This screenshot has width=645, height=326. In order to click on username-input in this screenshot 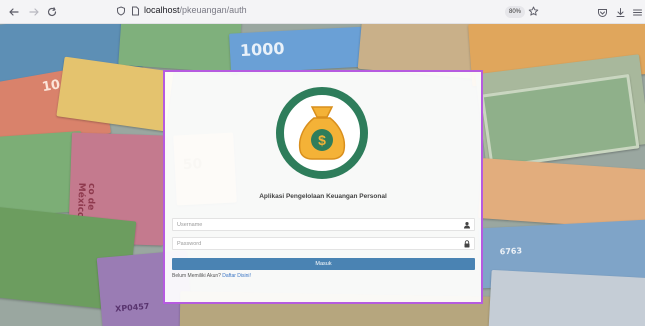, I will do `click(312, 224)`.